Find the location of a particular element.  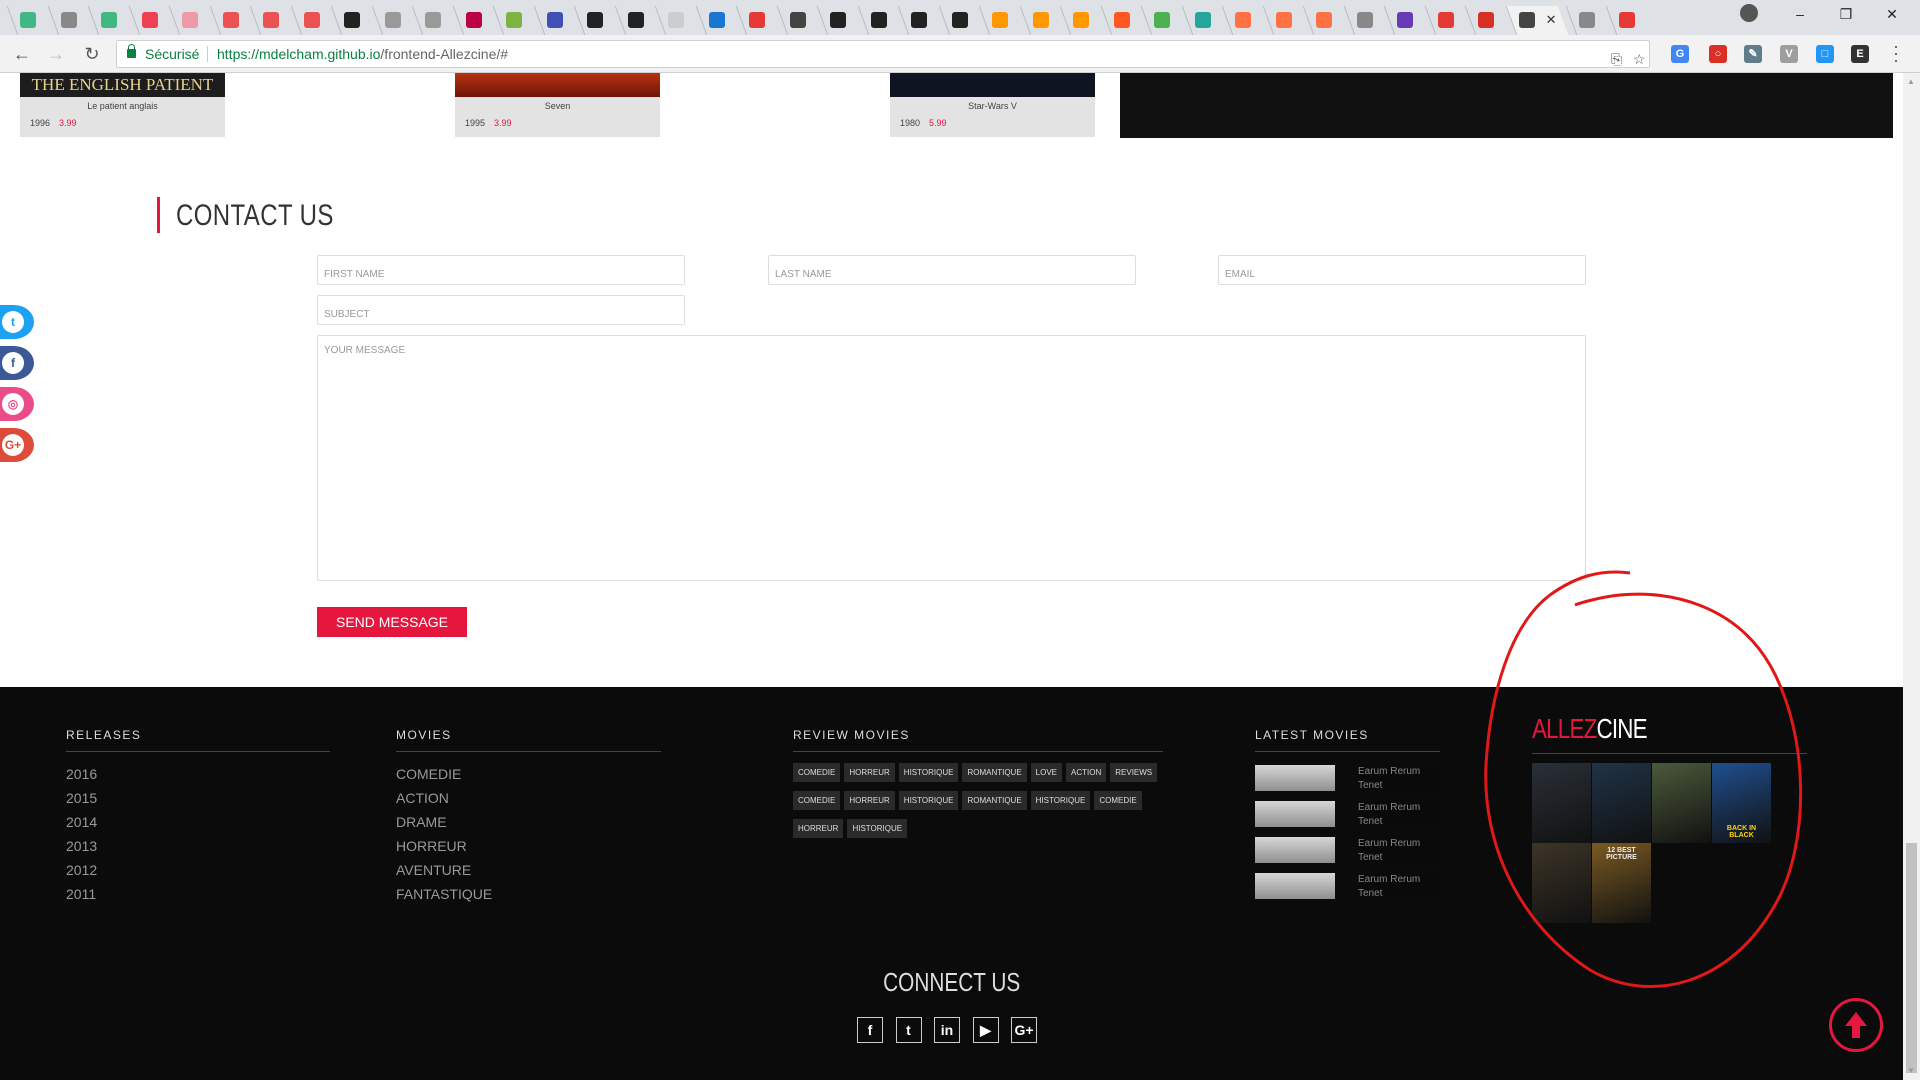

evernote-ext-icon: E is located at coordinates (1860, 54).